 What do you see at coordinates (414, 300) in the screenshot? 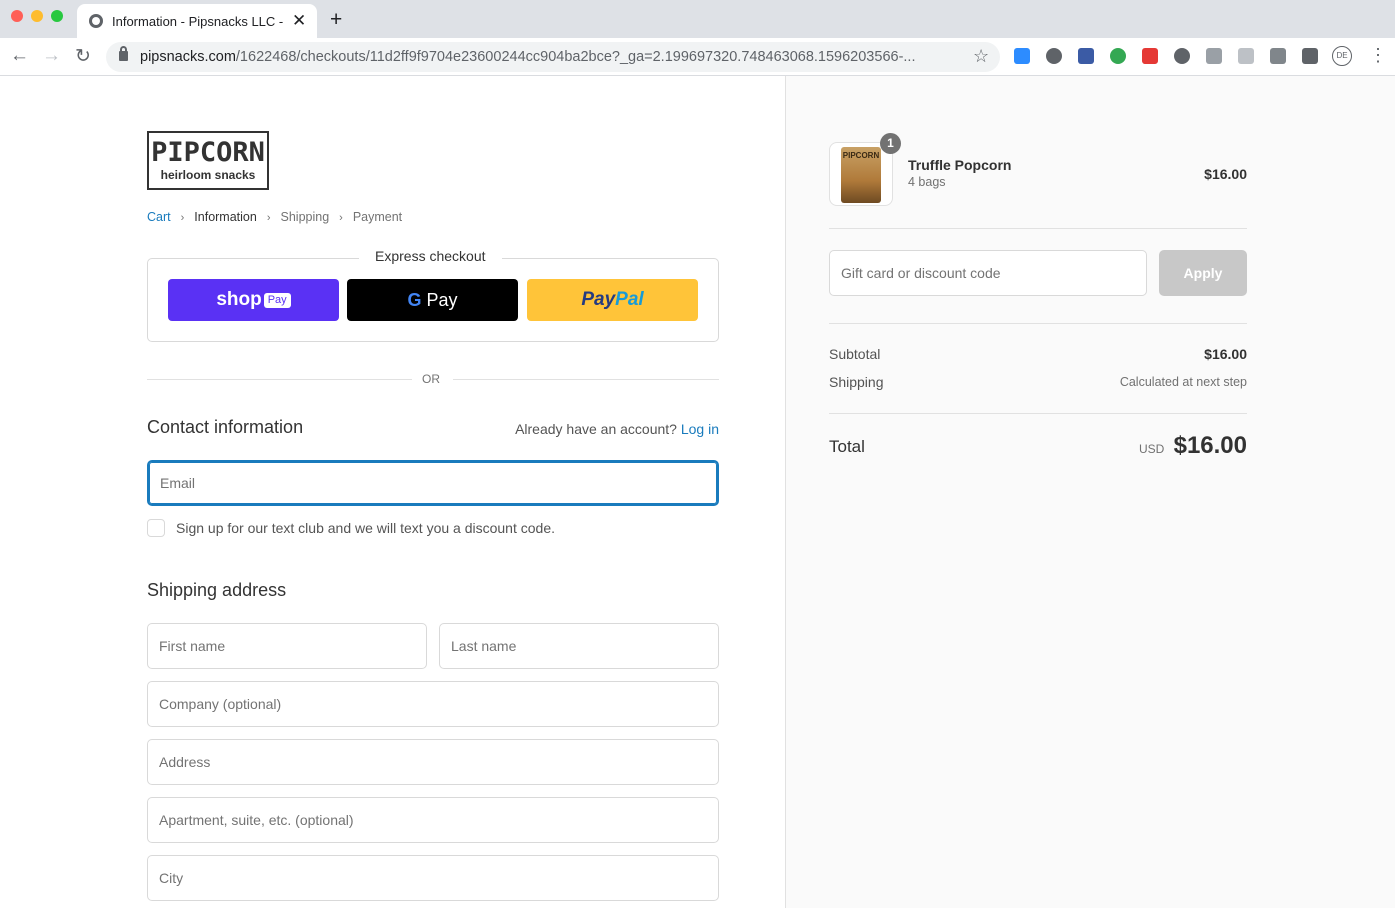
I see `google-g-icon: G` at bounding box center [414, 300].